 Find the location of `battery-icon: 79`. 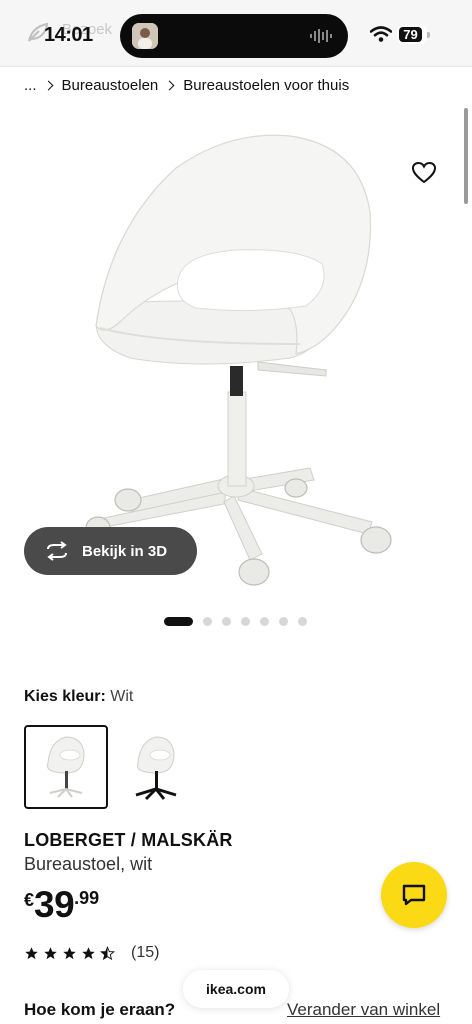

battery-icon: 79 is located at coordinates (413, 34).